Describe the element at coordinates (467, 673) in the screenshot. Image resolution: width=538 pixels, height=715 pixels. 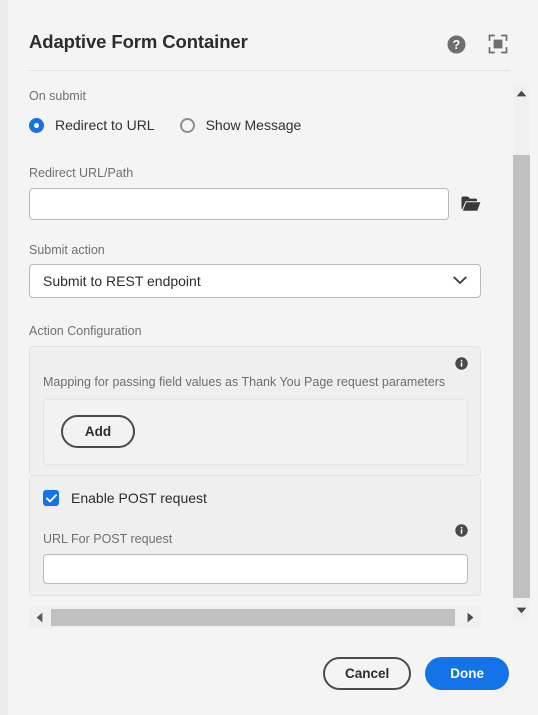
I see `done-button: Done` at that location.